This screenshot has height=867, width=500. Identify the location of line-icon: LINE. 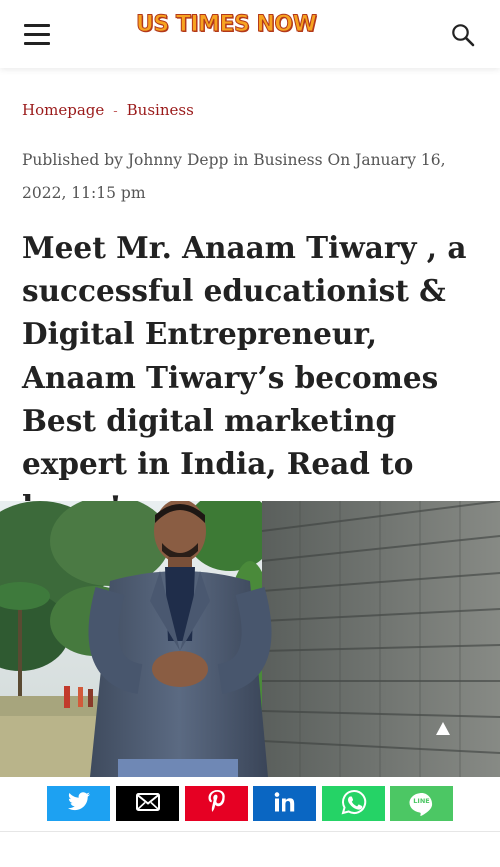
(422, 804).